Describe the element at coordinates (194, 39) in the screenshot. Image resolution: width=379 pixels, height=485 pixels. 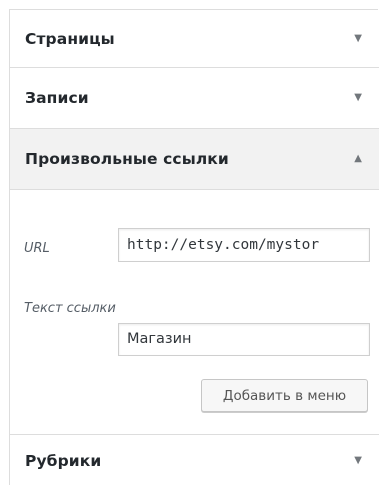
I see `accordion-section-pages: Страницы ▼` at that location.